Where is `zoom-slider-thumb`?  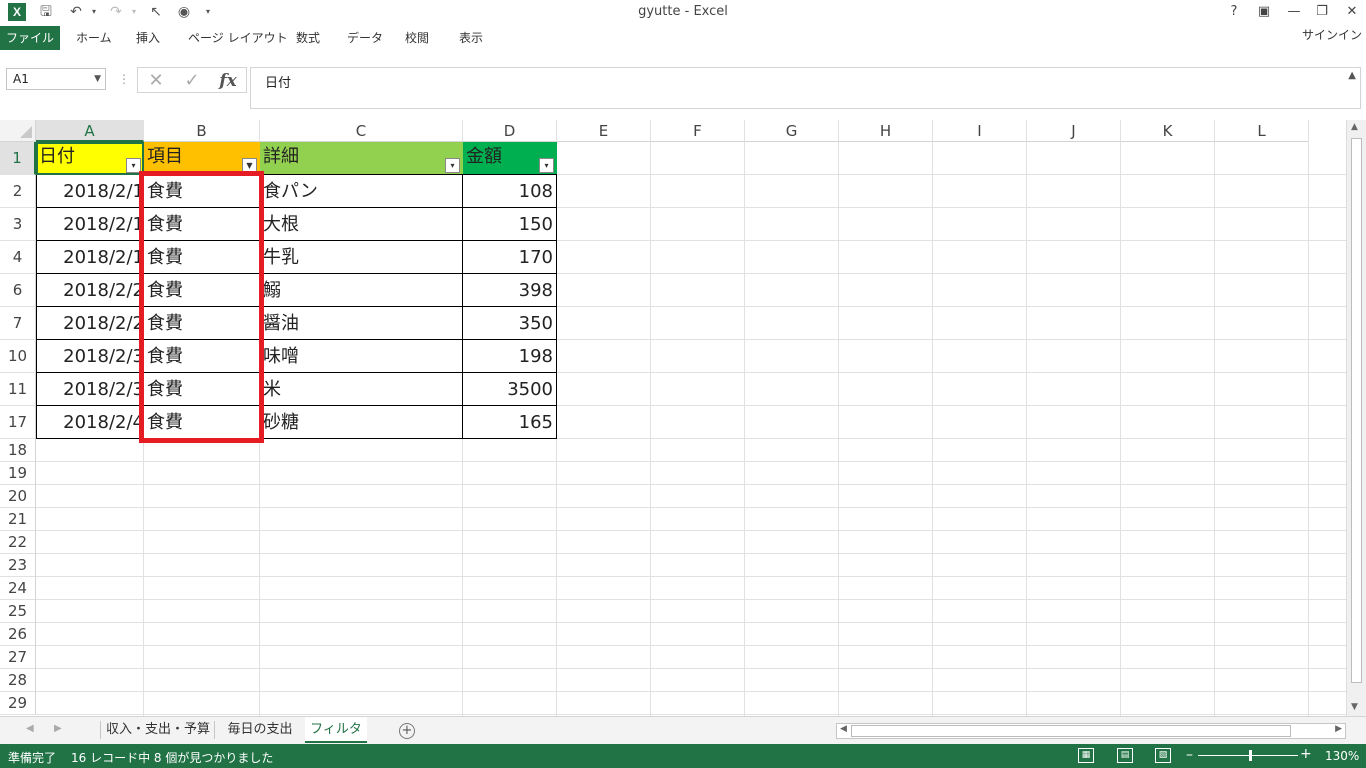
zoom-slider-thumb is located at coordinates (1250, 755).